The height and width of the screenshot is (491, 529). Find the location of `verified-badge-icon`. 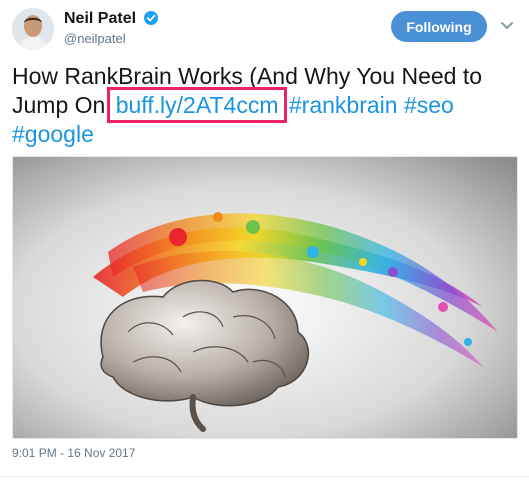

verified-badge-icon is located at coordinates (151, 18).